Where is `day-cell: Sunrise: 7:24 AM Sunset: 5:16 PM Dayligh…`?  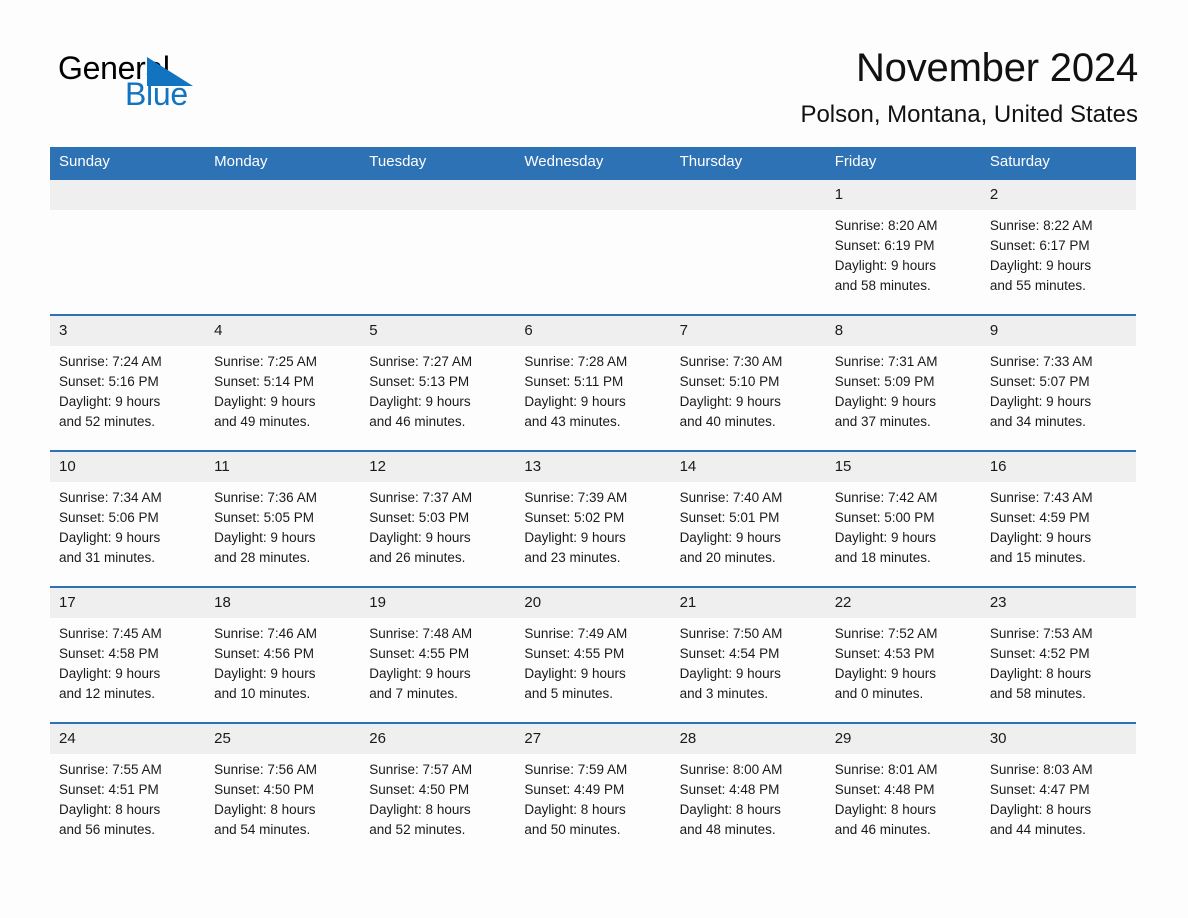
day-cell: Sunrise: 7:24 AM Sunset: 5:16 PM Dayligh… is located at coordinates (127, 398).